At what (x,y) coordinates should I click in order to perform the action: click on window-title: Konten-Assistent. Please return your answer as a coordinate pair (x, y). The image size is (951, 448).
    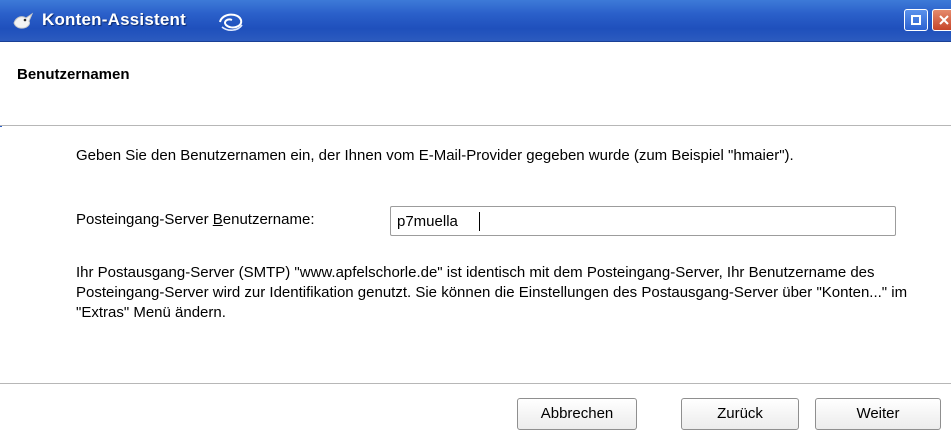
    Looking at the image, I should click on (114, 19).